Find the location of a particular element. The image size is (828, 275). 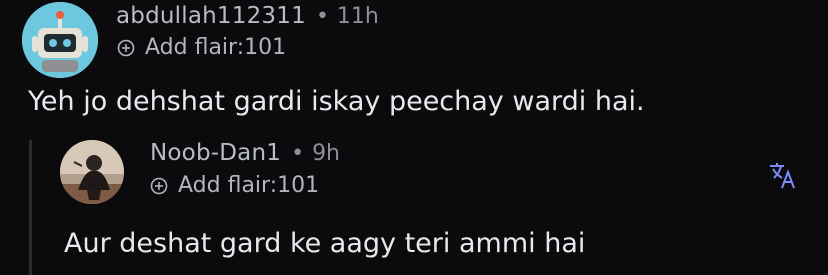

profile-photo-icon is located at coordinates (92, 172).